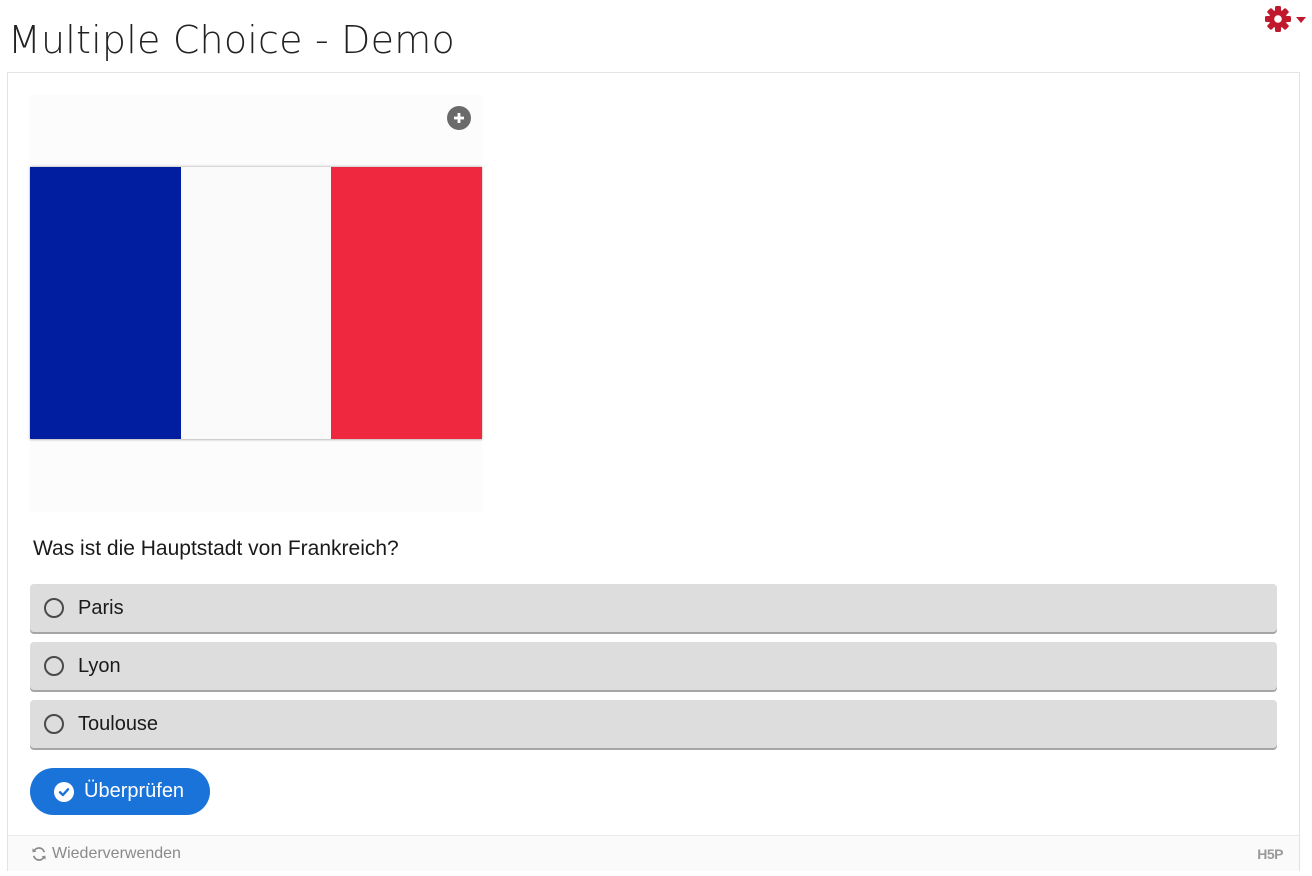 This screenshot has width=1312, height=876. I want to click on refresh-icon, so click(39, 854).